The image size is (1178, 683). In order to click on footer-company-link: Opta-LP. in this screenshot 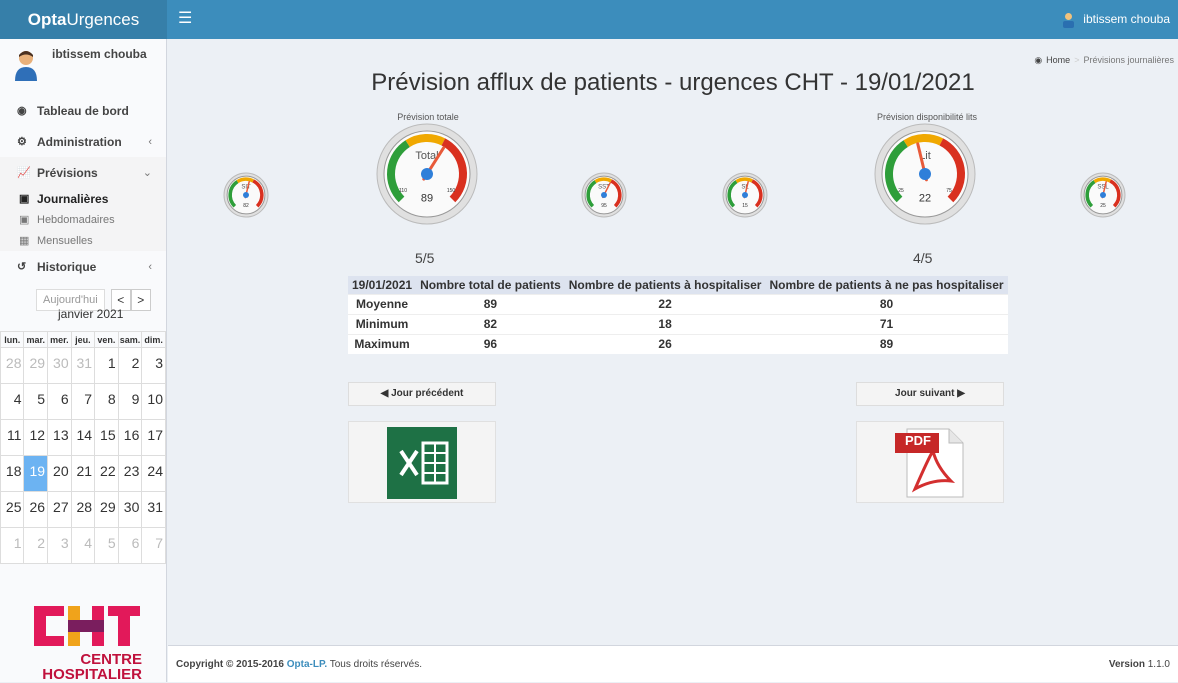, I will do `click(307, 664)`.